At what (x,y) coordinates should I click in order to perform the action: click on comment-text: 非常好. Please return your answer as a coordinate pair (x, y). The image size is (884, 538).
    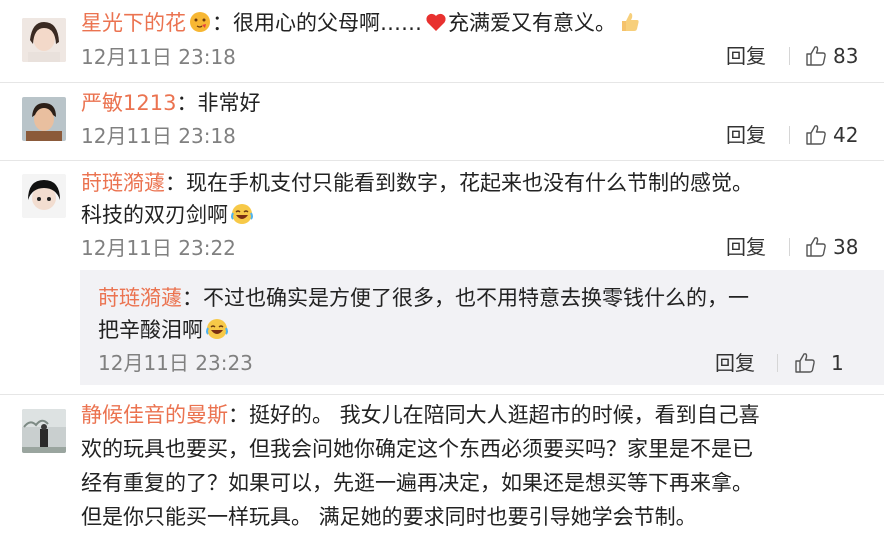
    Looking at the image, I should click on (229, 103).